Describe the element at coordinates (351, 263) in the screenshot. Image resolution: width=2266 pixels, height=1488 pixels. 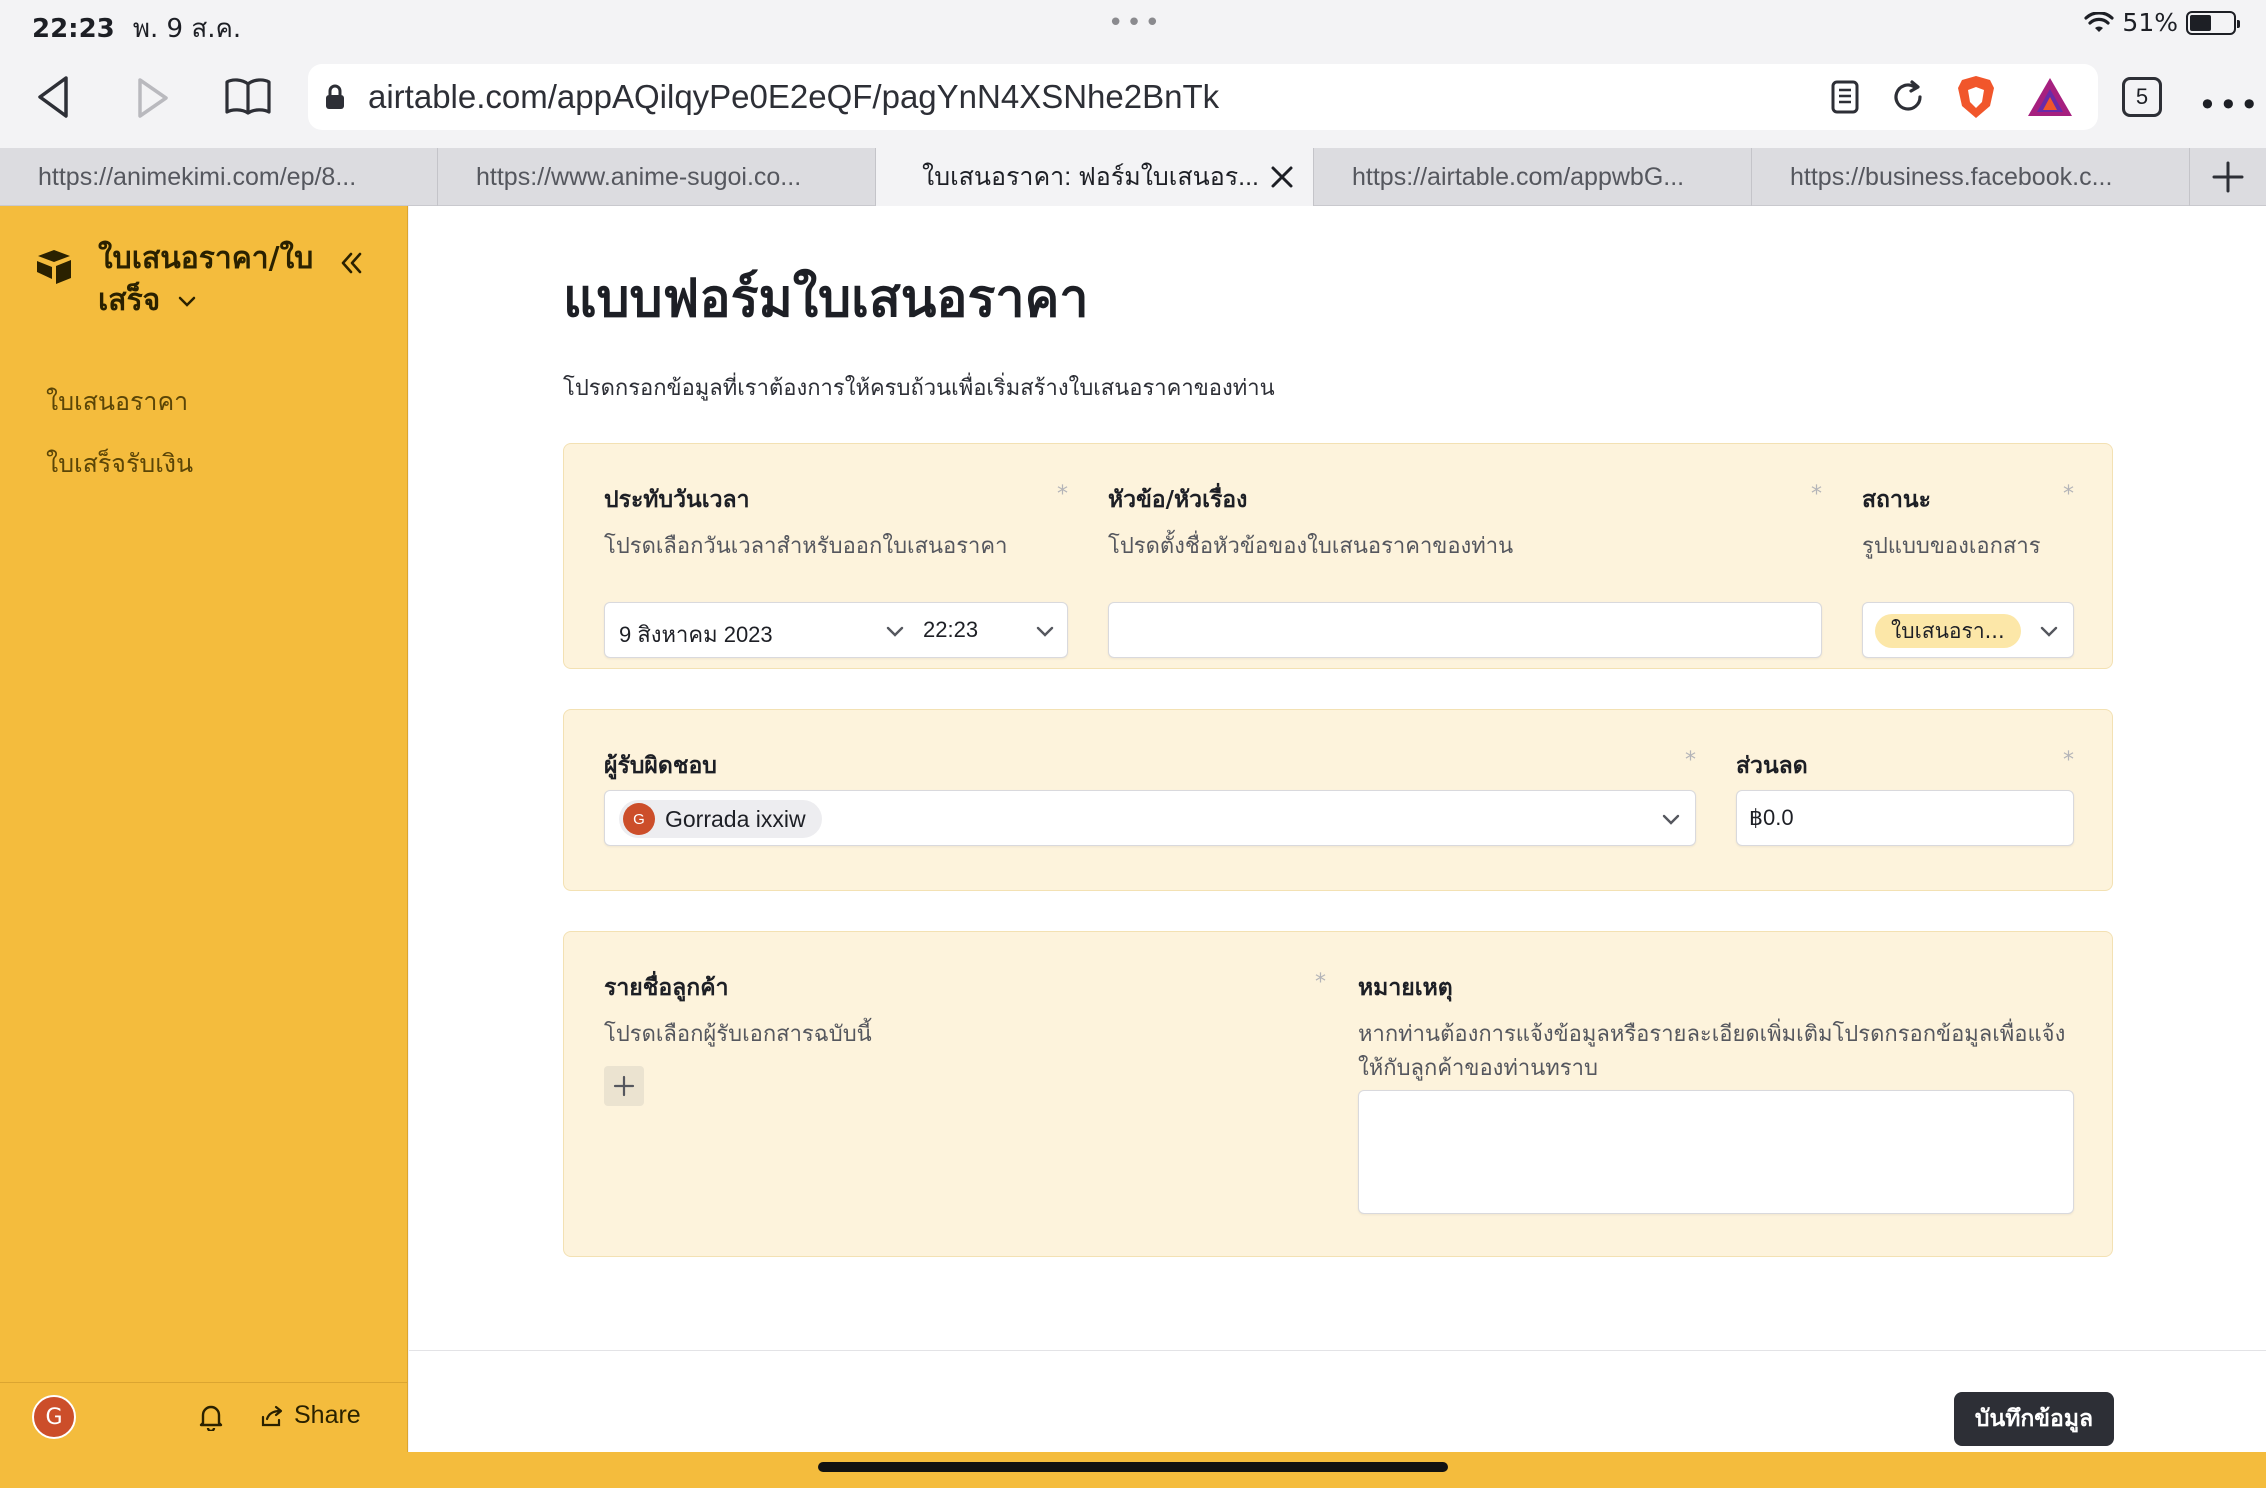
I see `collapse-sidebar-icon` at that location.